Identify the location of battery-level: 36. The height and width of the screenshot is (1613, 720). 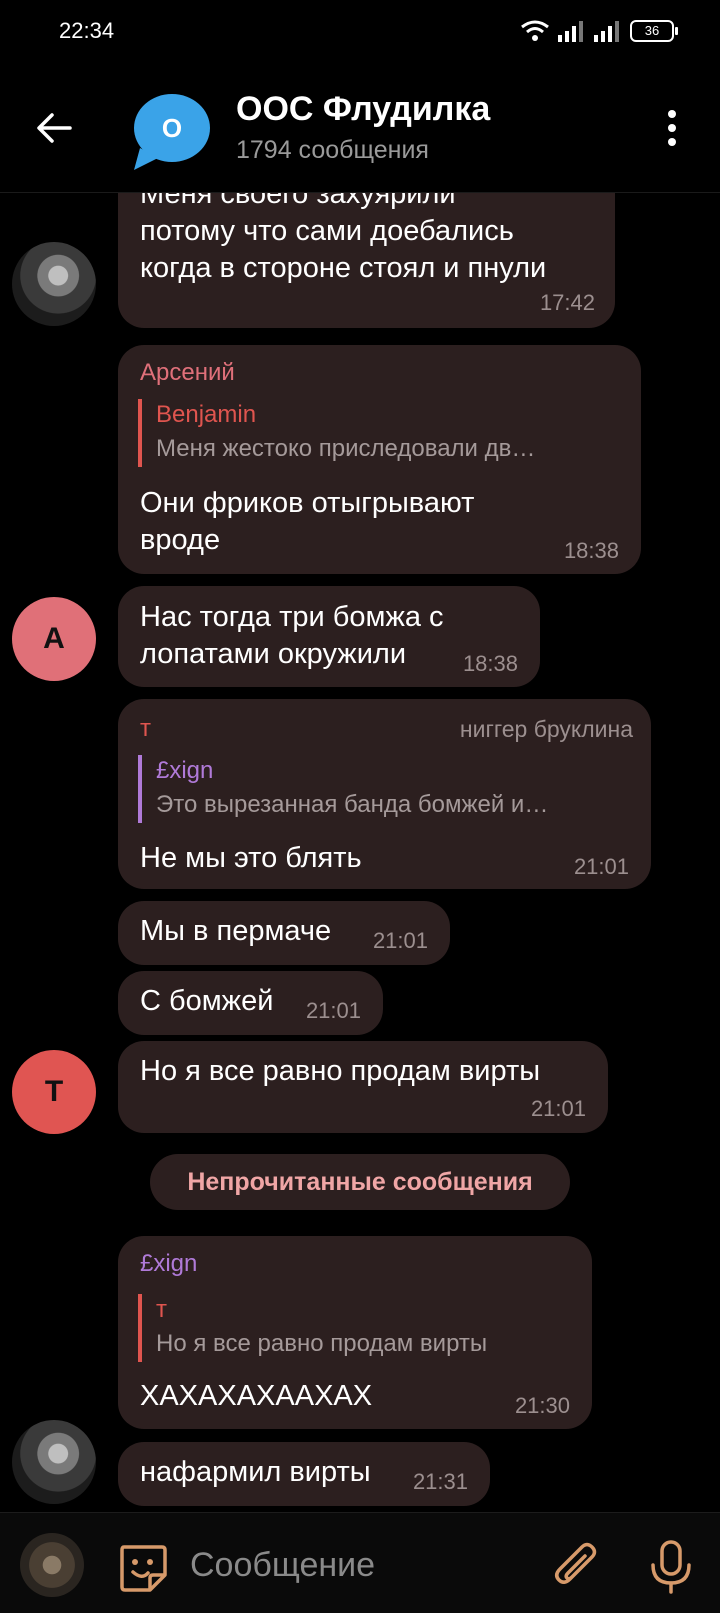
(652, 30).